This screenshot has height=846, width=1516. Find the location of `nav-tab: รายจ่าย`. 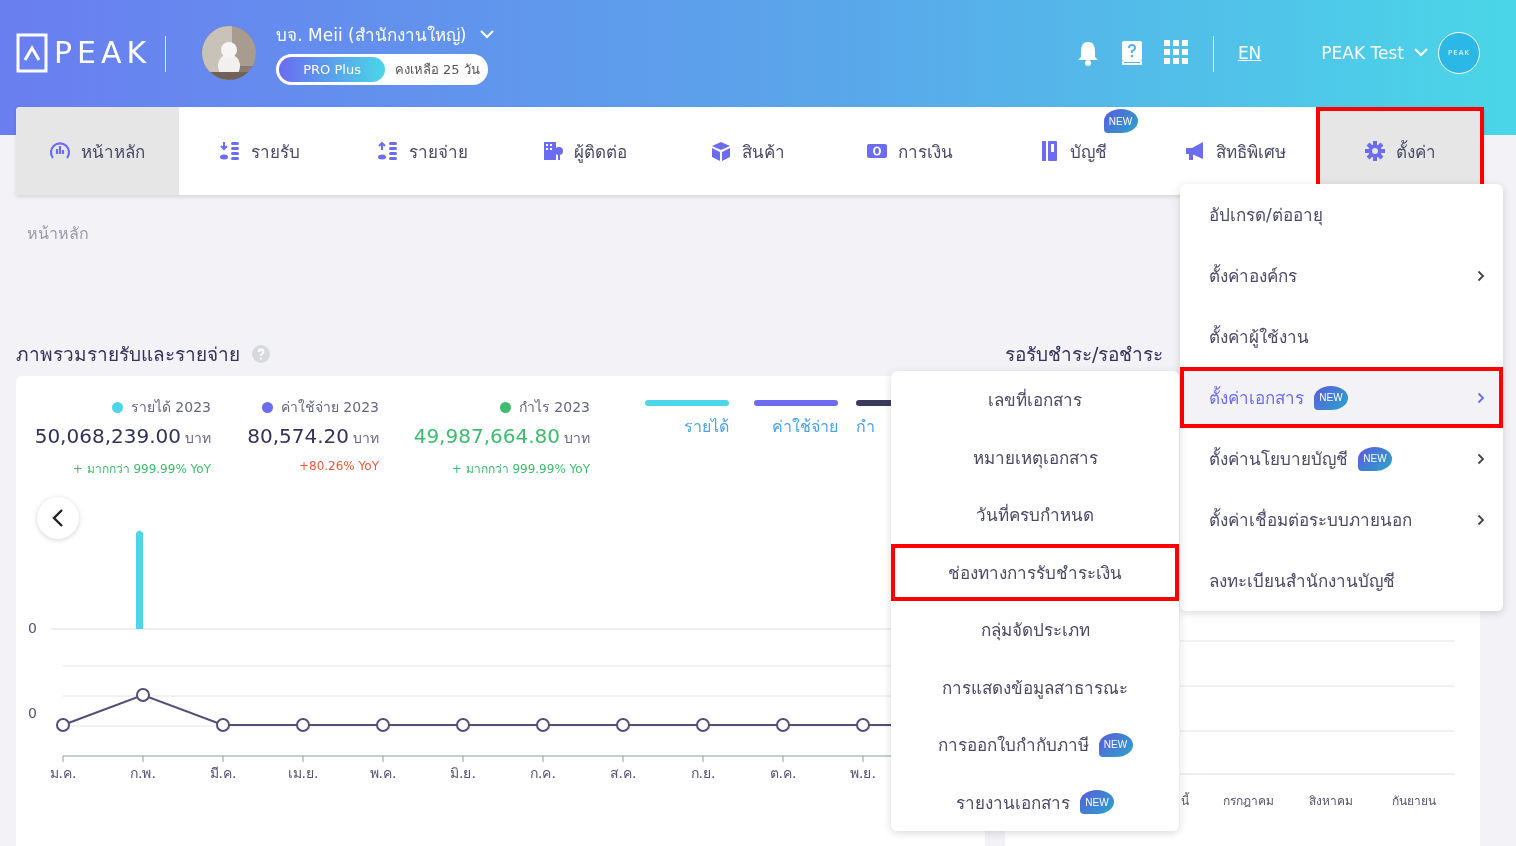

nav-tab: รายจ่าย is located at coordinates (422, 151).